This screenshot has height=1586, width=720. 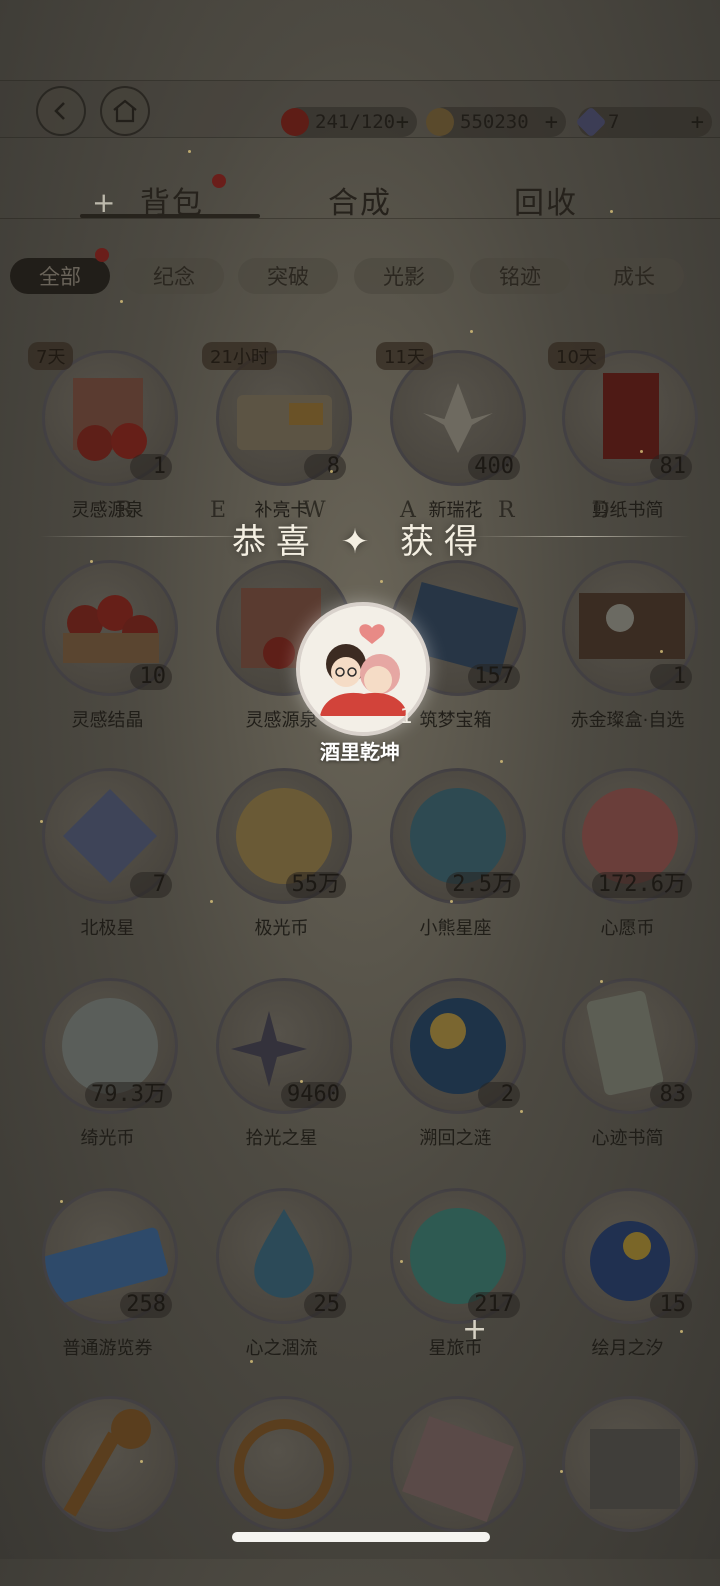 What do you see at coordinates (624, 441) in the screenshot?
I see `inventory-item: 10天 81 剪纸书简` at bounding box center [624, 441].